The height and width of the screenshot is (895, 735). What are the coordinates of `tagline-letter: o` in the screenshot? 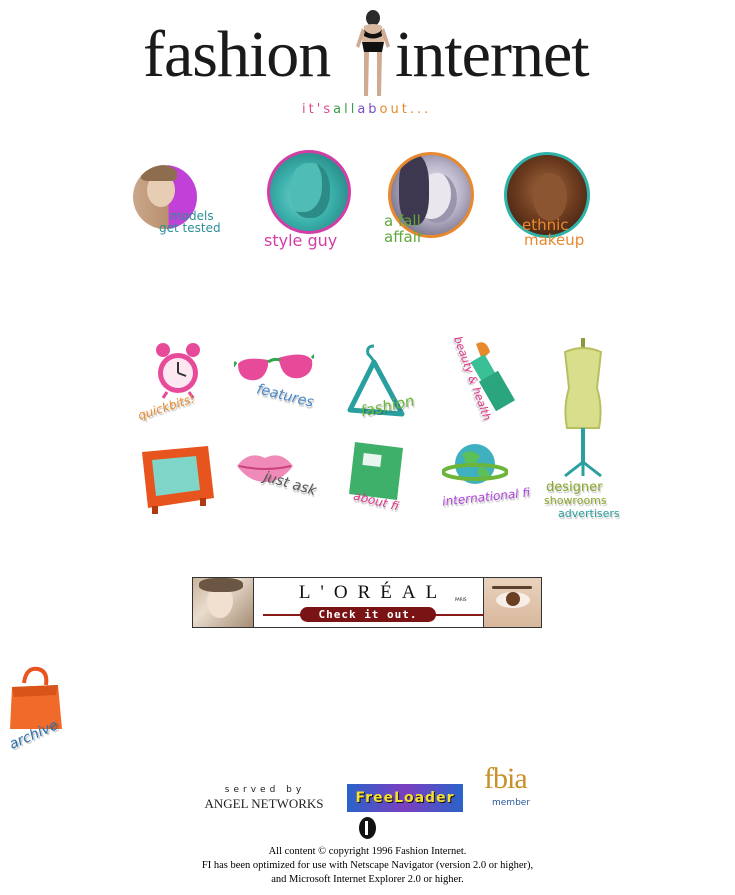 It's located at (385, 109).